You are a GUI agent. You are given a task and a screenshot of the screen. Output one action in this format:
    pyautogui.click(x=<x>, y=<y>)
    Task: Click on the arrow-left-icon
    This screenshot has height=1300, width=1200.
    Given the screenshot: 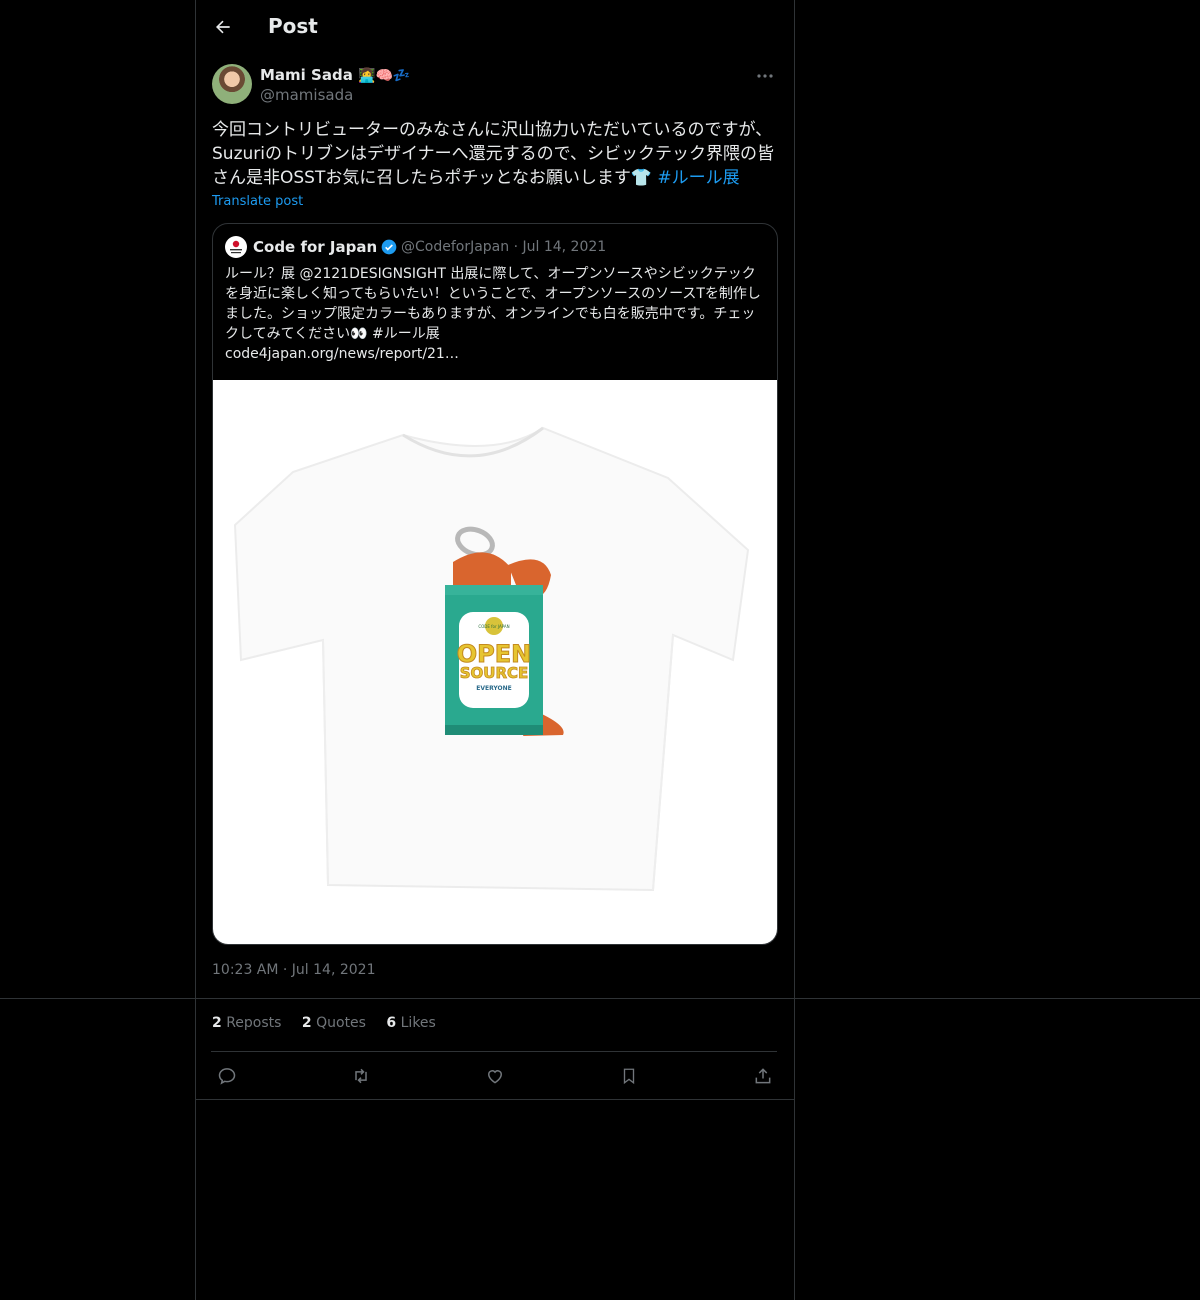 What is the action you would take?
    pyautogui.click(x=223, y=27)
    